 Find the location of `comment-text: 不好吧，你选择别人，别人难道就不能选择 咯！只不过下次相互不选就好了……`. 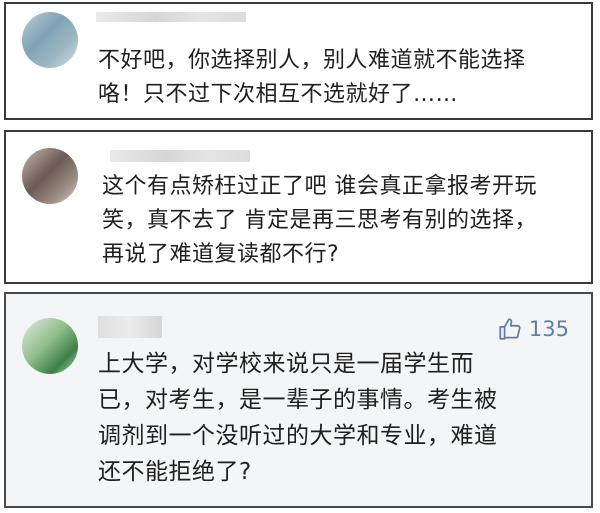

comment-text: 不好吧，你选择别人，别人难道就不能选择 咯！只不过下次相互不选就好了…… is located at coordinates (312, 77).